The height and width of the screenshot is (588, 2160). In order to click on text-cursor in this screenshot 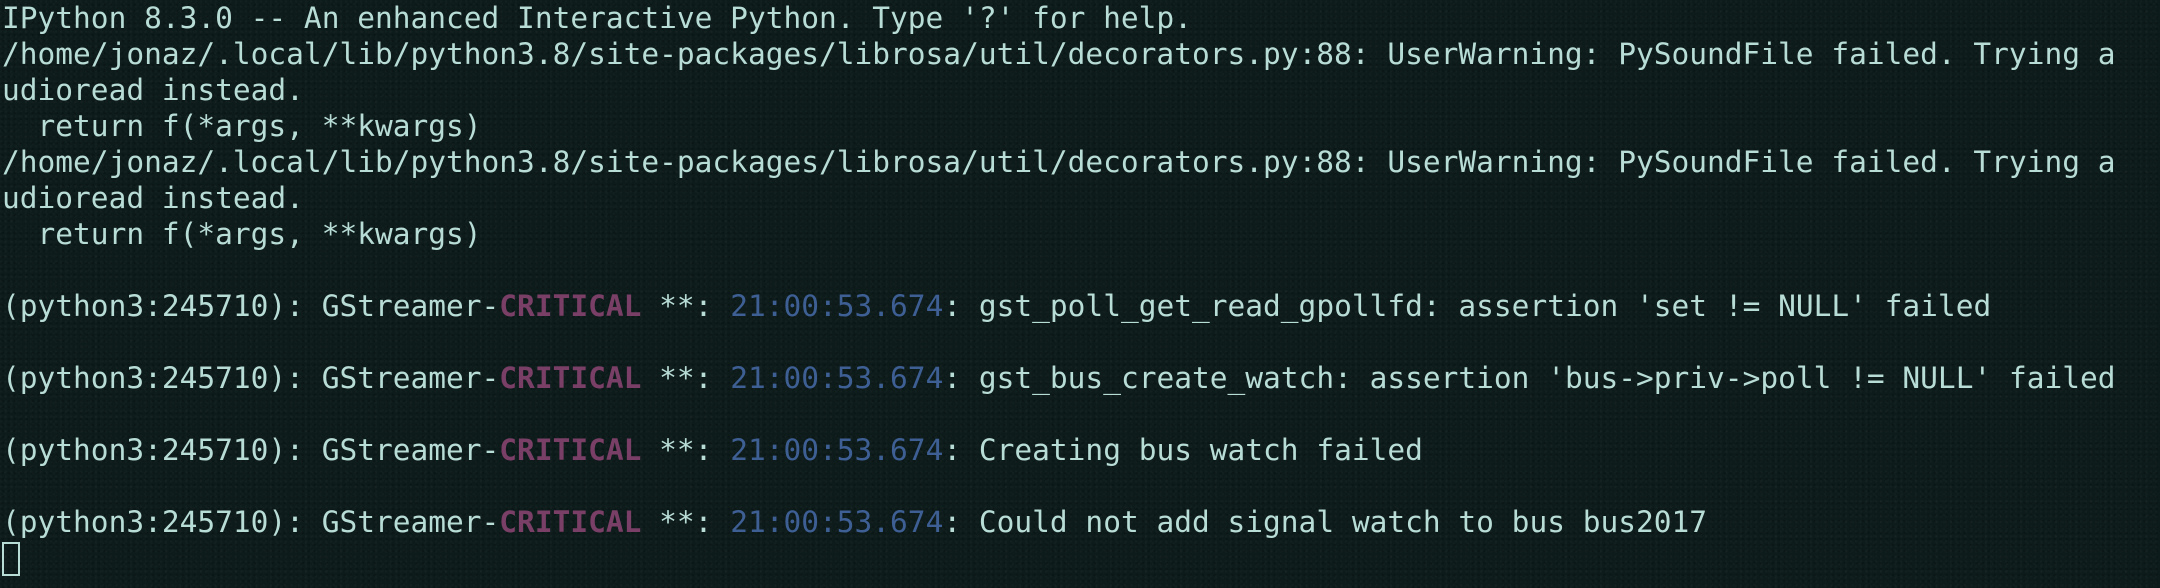, I will do `click(11, 558)`.